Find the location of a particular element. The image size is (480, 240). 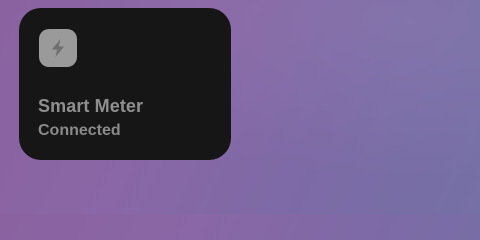

widget-title: Smart Meter is located at coordinates (91, 106).